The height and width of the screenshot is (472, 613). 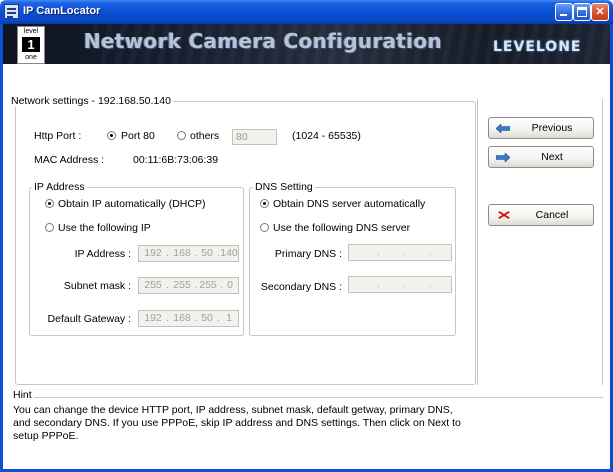 I want to click on maximize-button, so click(x=582, y=12).